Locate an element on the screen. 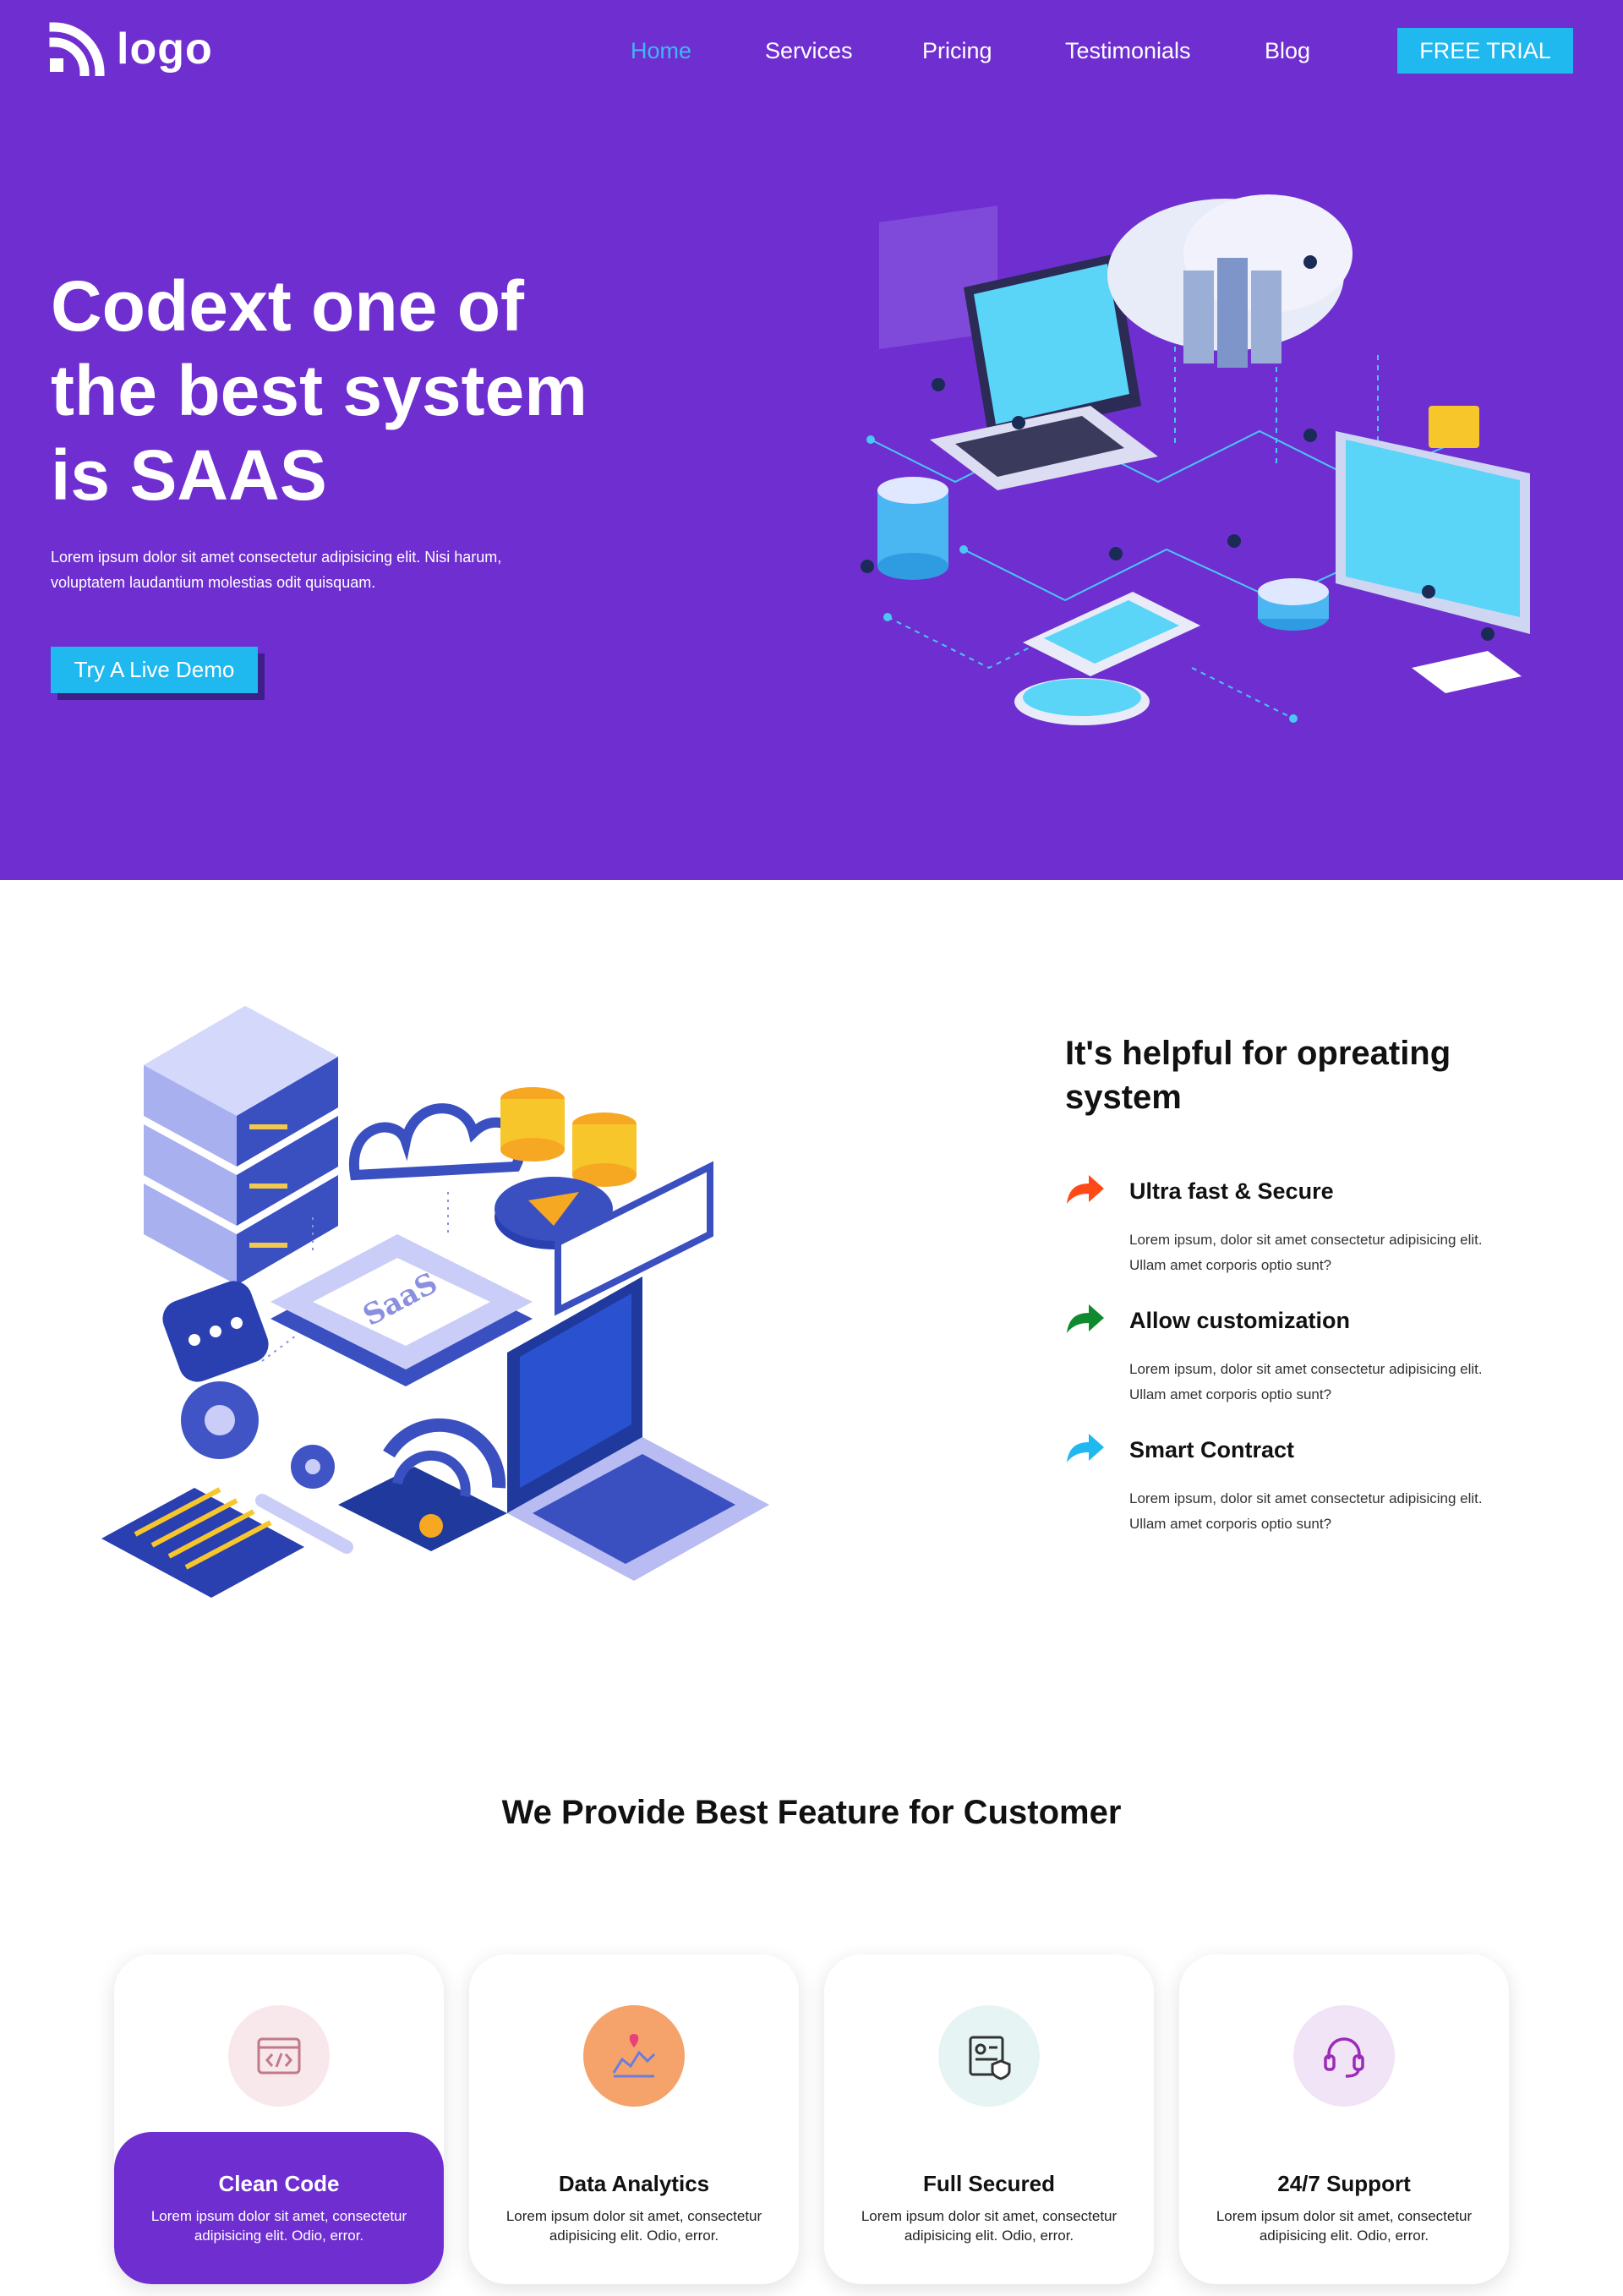  hero-title: Codext one of the best system is SAAS is located at coordinates (319, 390).